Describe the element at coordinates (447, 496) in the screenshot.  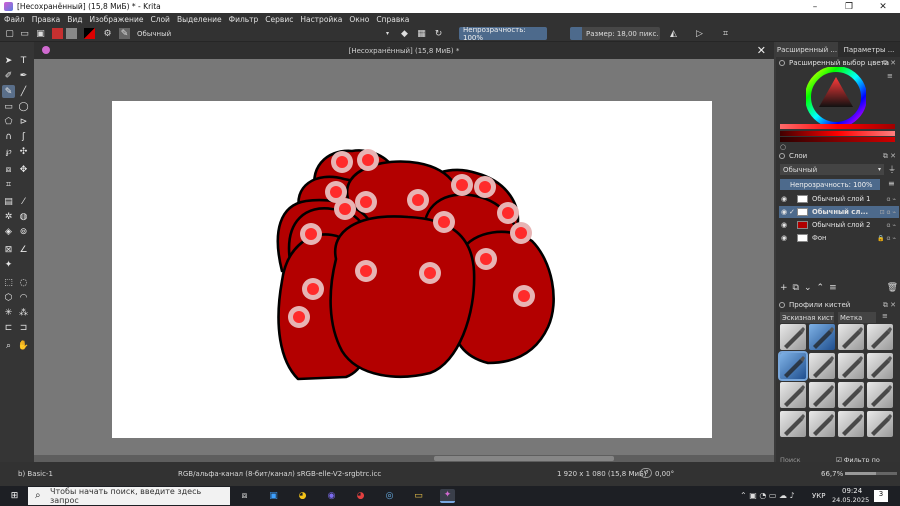
I see `krita-taskbar-icon: ✦` at that location.